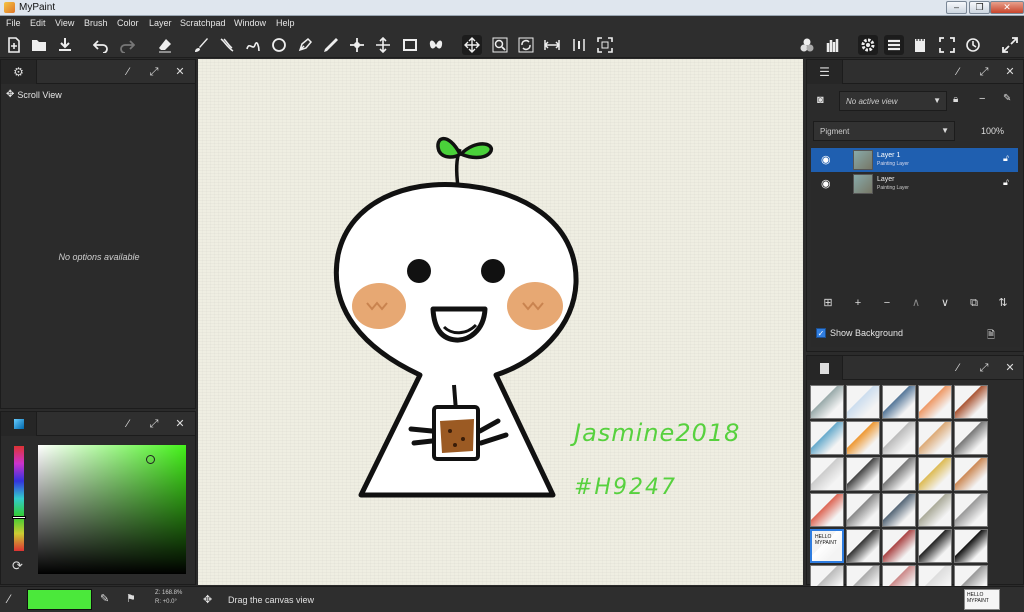 The height and width of the screenshot is (612, 1024). I want to click on current-color-swatch, so click(59, 599).